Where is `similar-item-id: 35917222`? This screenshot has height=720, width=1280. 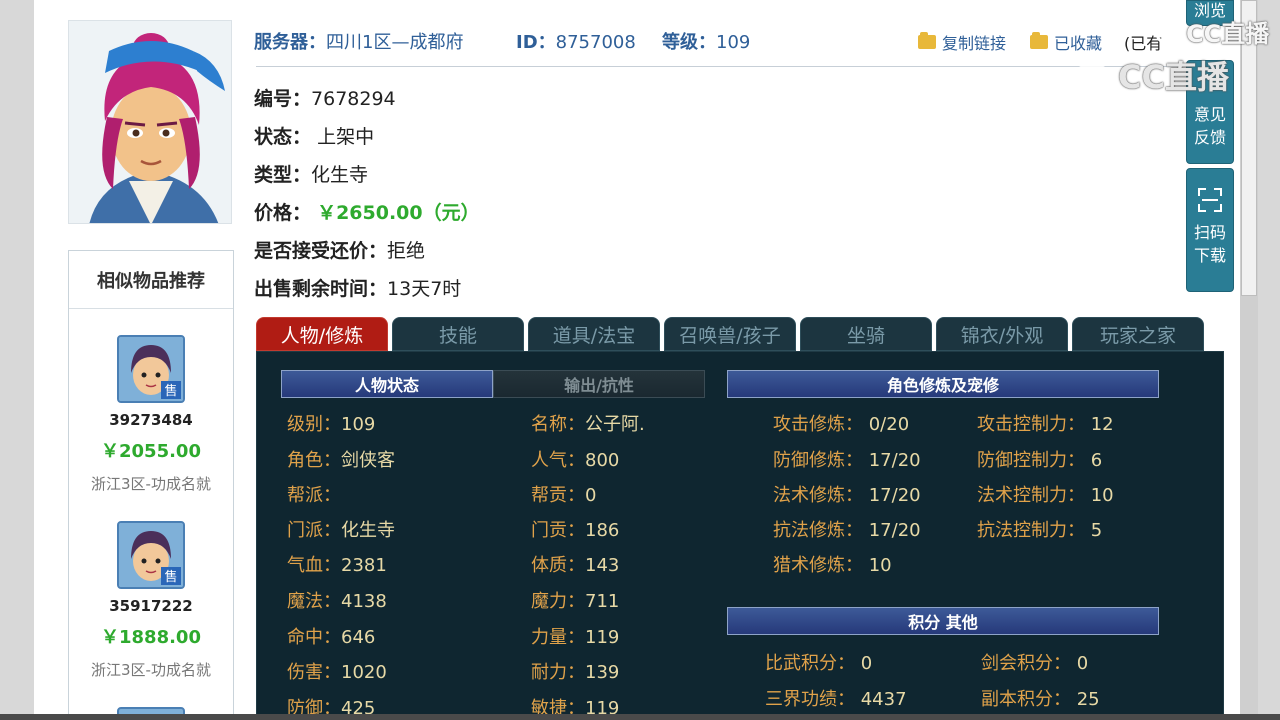
similar-item-id: 35917222 is located at coordinates (151, 606).